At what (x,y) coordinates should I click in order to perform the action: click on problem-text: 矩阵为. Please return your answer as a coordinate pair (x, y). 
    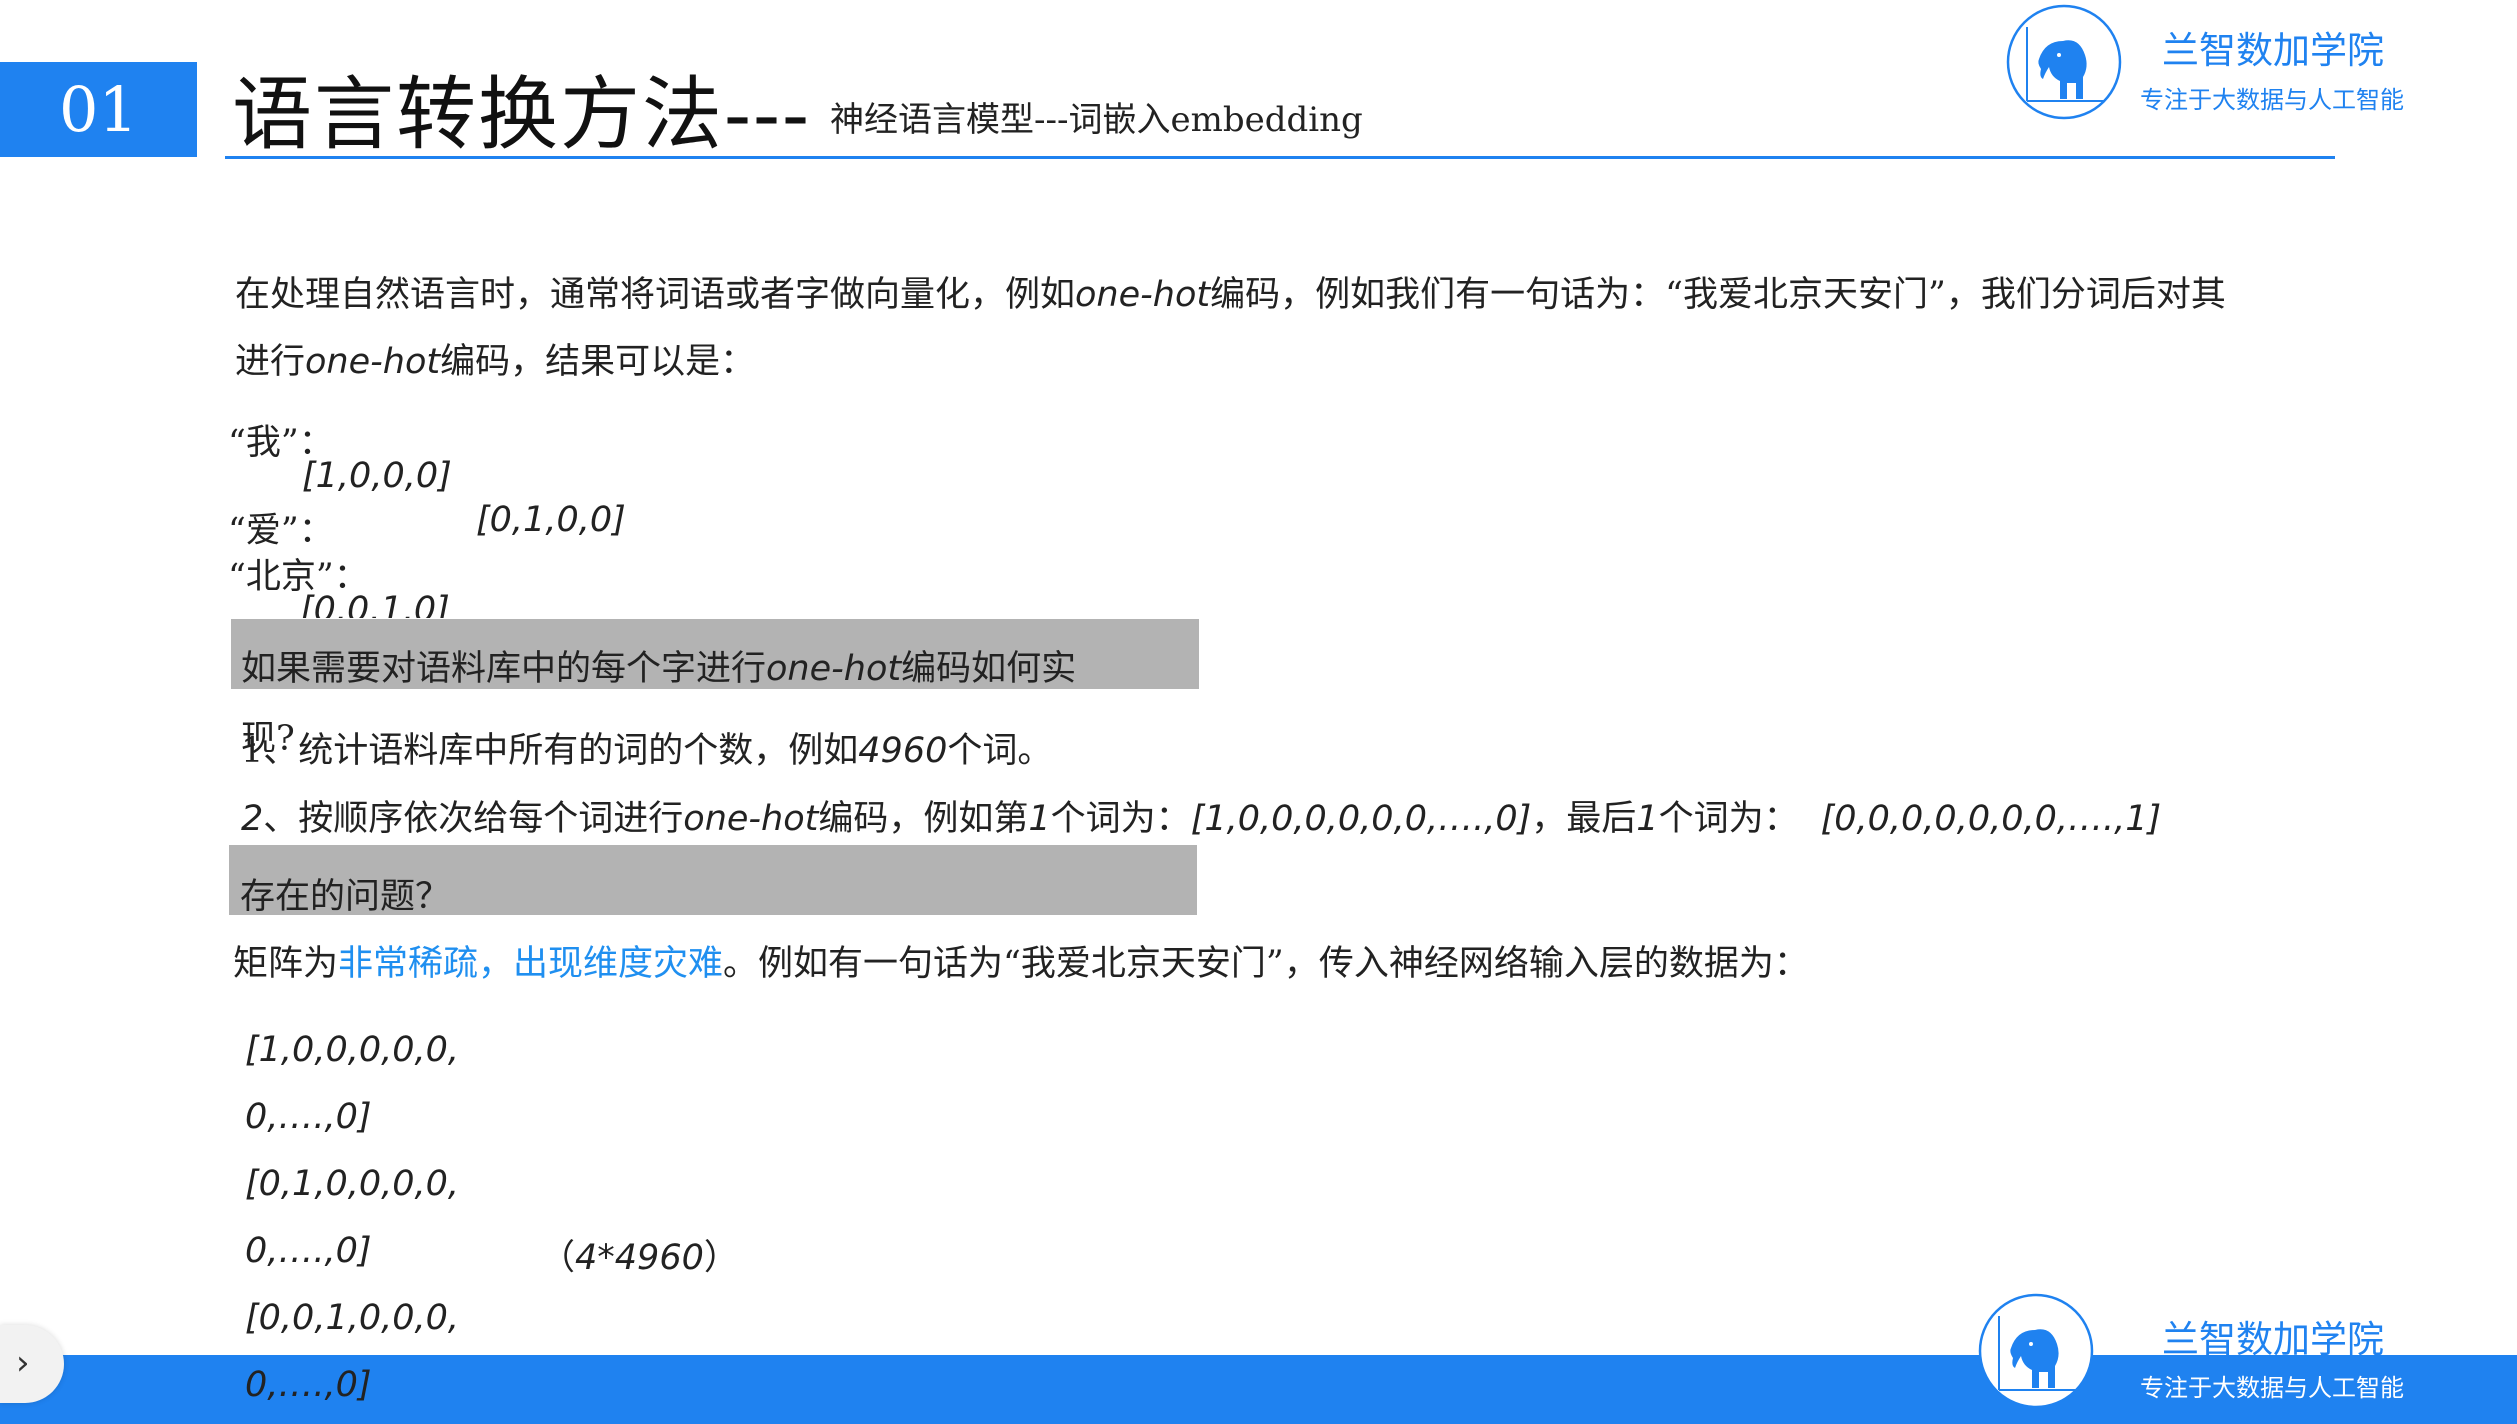
    Looking at the image, I should click on (286, 964).